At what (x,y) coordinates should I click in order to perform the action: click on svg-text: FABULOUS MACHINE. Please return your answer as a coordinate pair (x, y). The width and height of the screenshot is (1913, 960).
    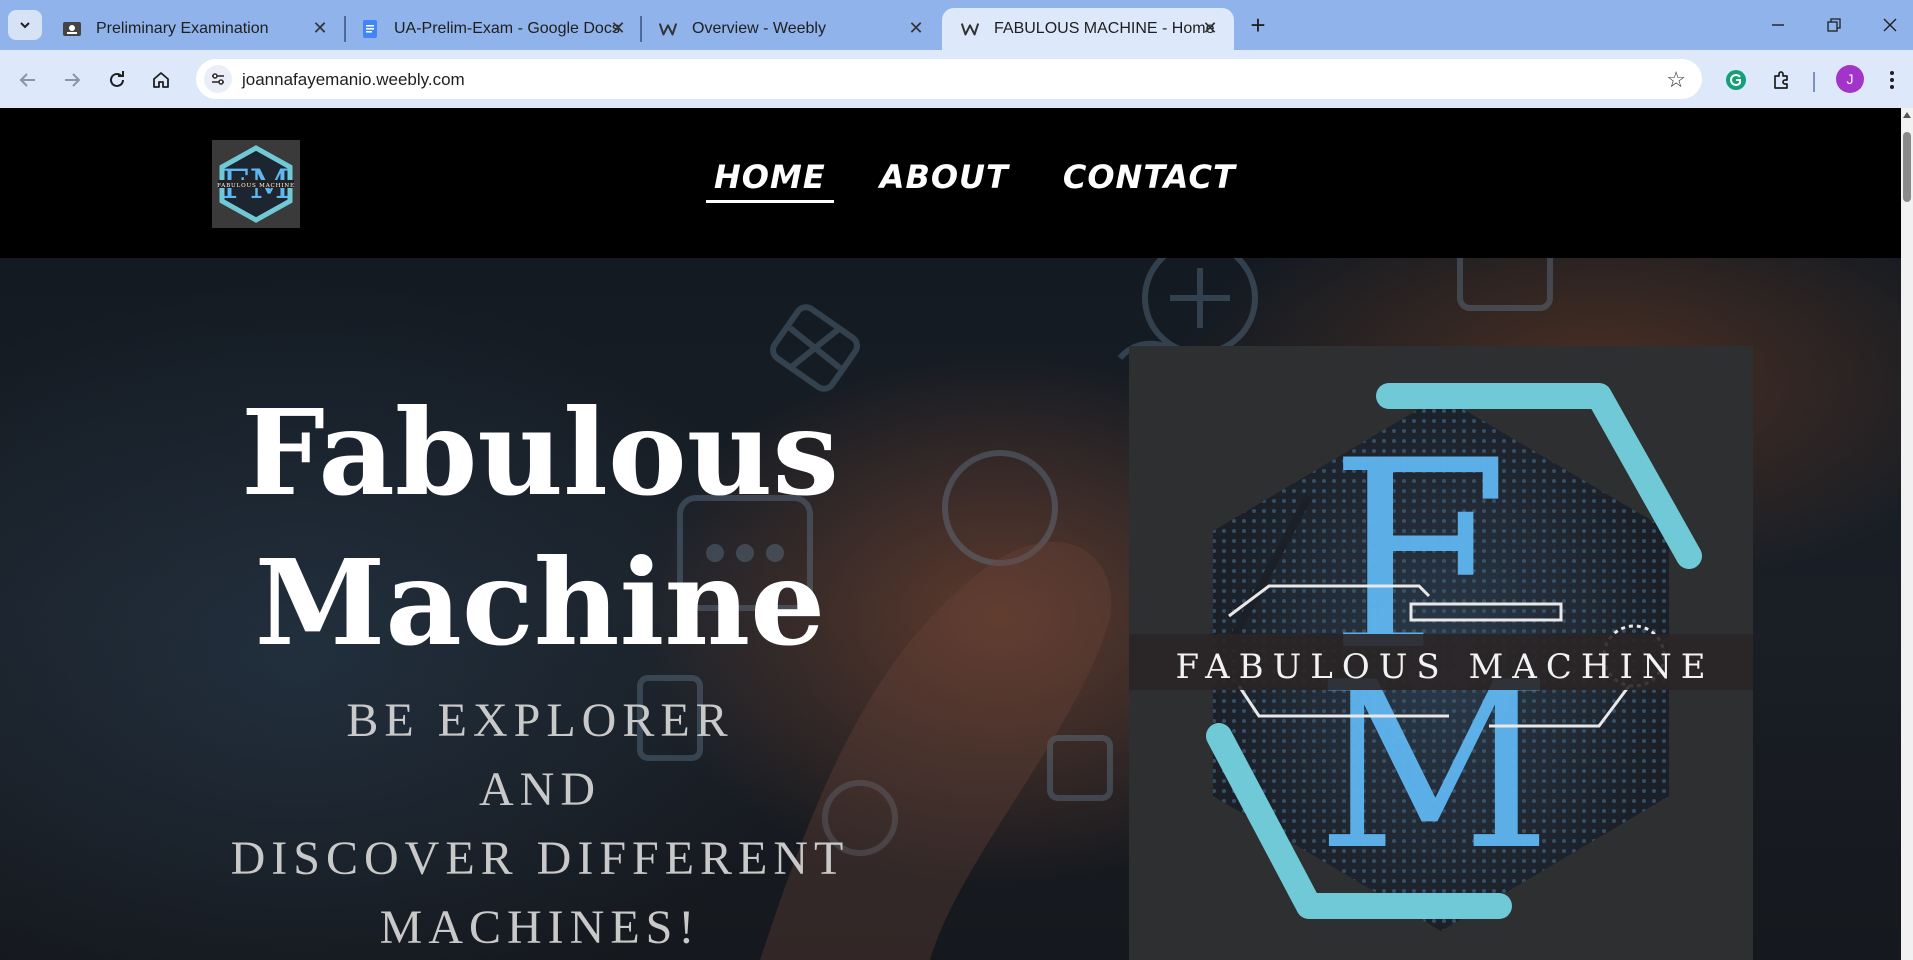
    Looking at the image, I should click on (256, 186).